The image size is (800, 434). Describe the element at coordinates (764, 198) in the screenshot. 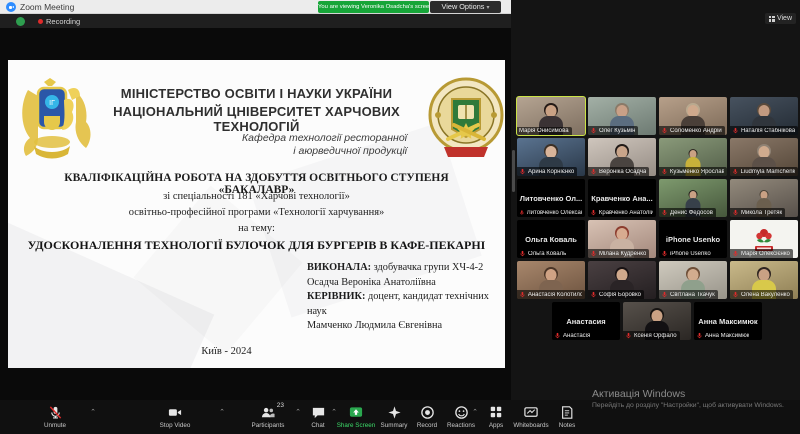

I see `participant-tile: Микола Третяк` at that location.